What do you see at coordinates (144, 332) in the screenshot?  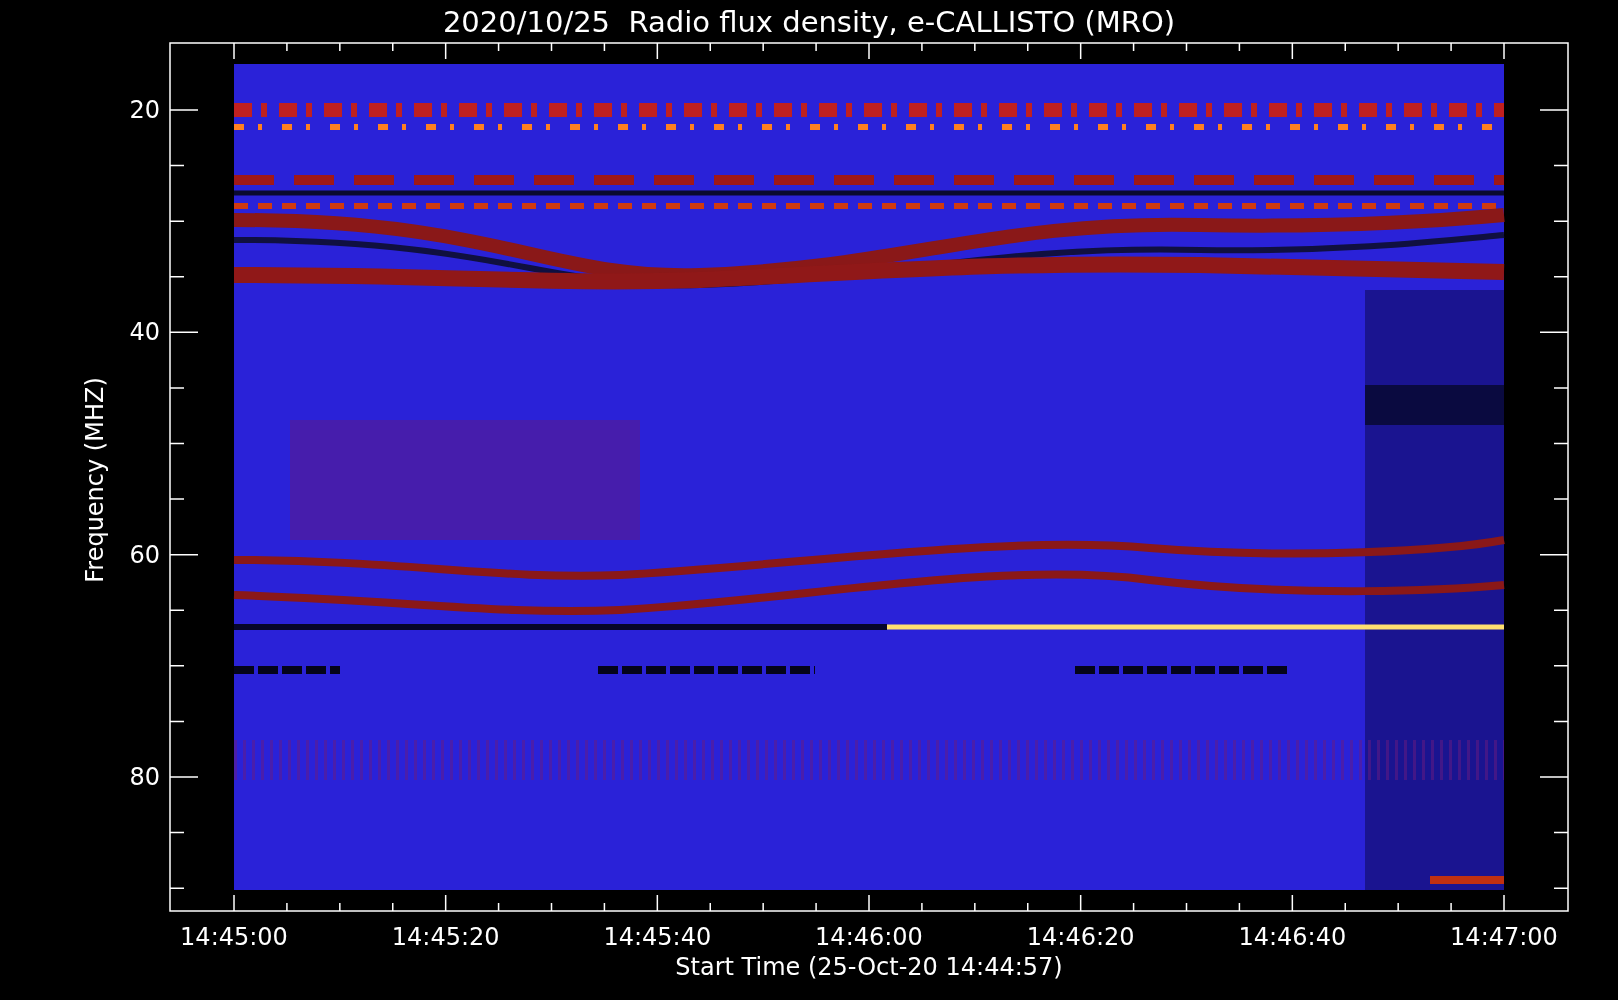 I see `axis-tick-label: 40` at bounding box center [144, 332].